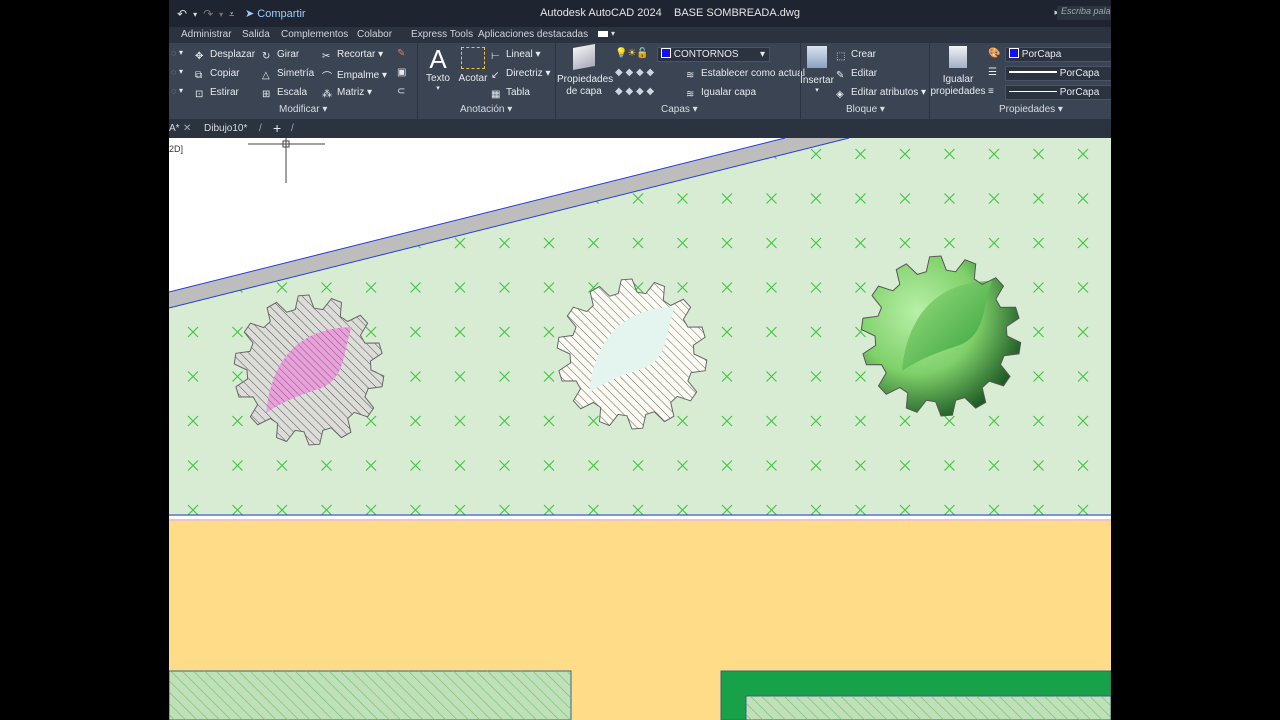  I want to click on fillet-icon: ⌒, so click(327, 77).